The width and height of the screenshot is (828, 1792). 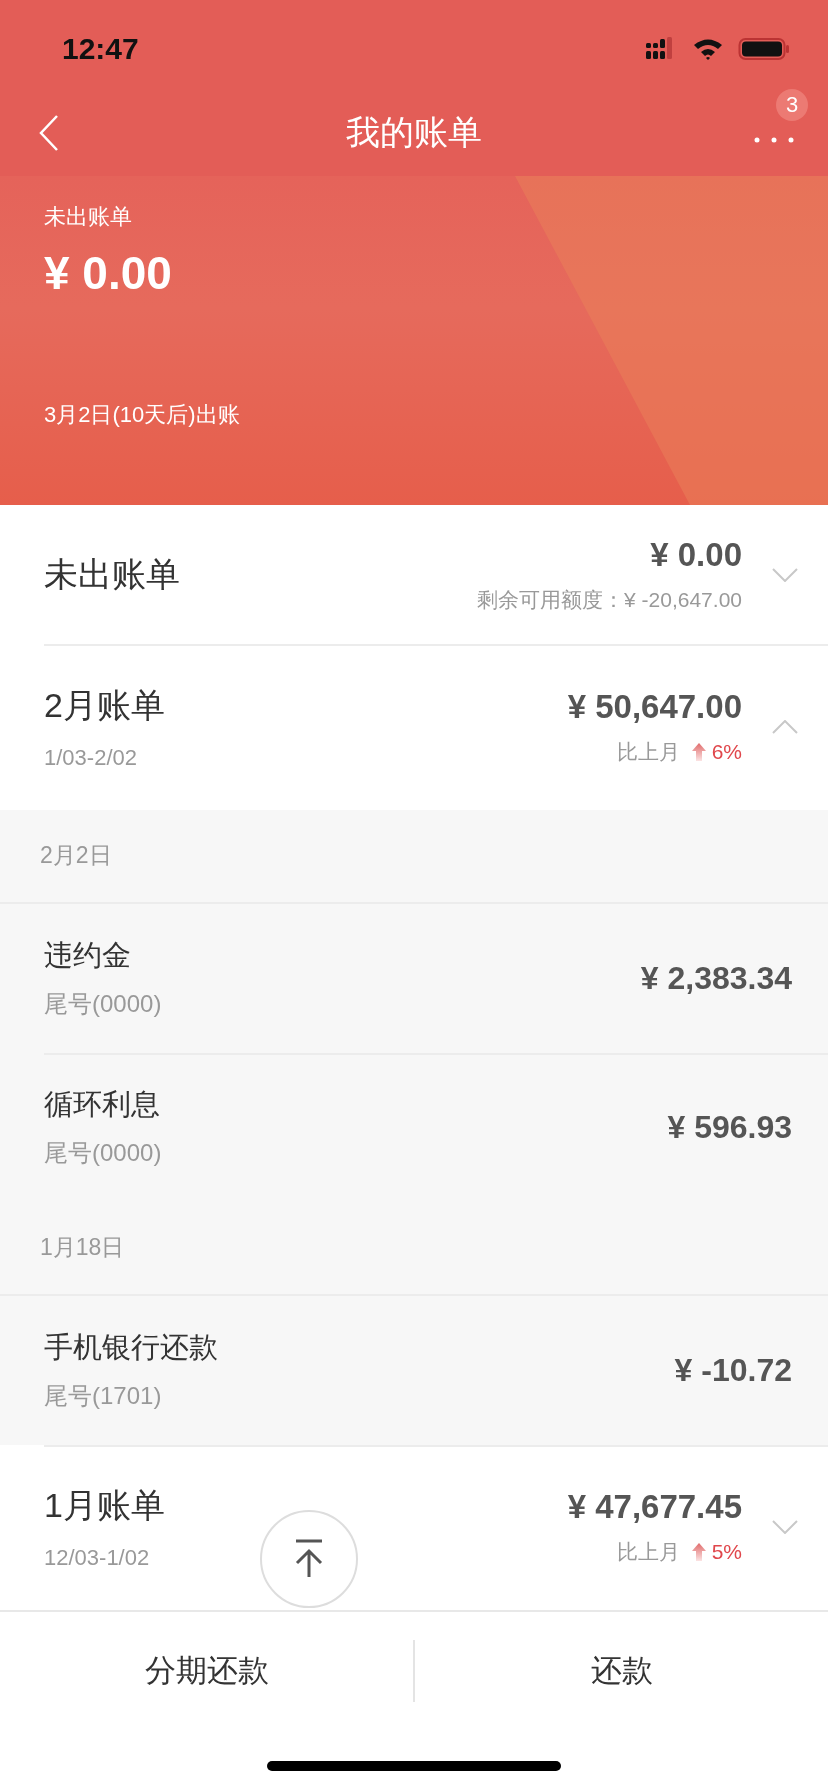 What do you see at coordinates (88, 956) in the screenshot?
I see `transaction-name: 违约金` at bounding box center [88, 956].